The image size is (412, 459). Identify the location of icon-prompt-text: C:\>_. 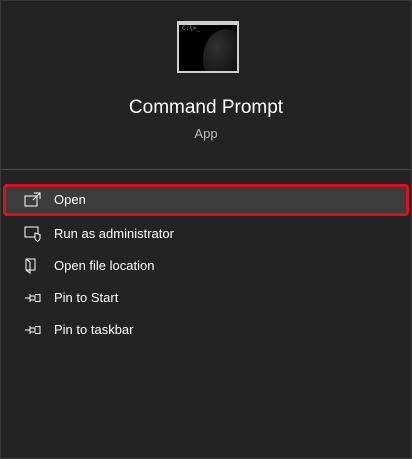
(191, 28).